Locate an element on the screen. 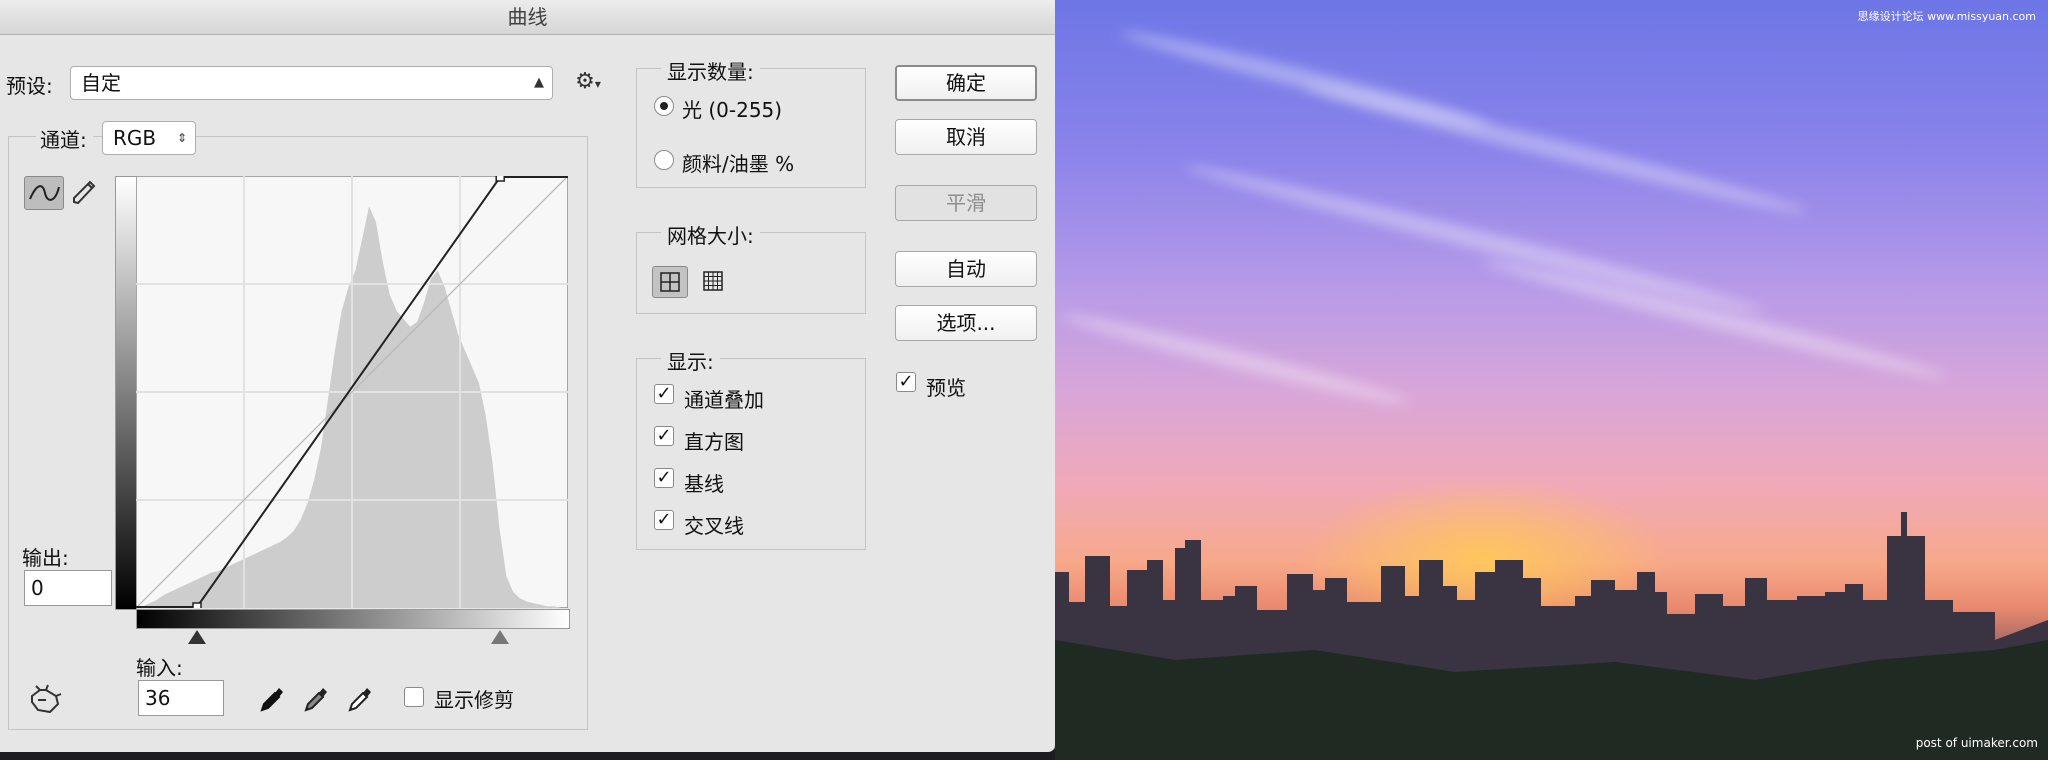 This screenshot has width=2048, height=760. intersection-line-checkbox: ✓ is located at coordinates (664, 520).